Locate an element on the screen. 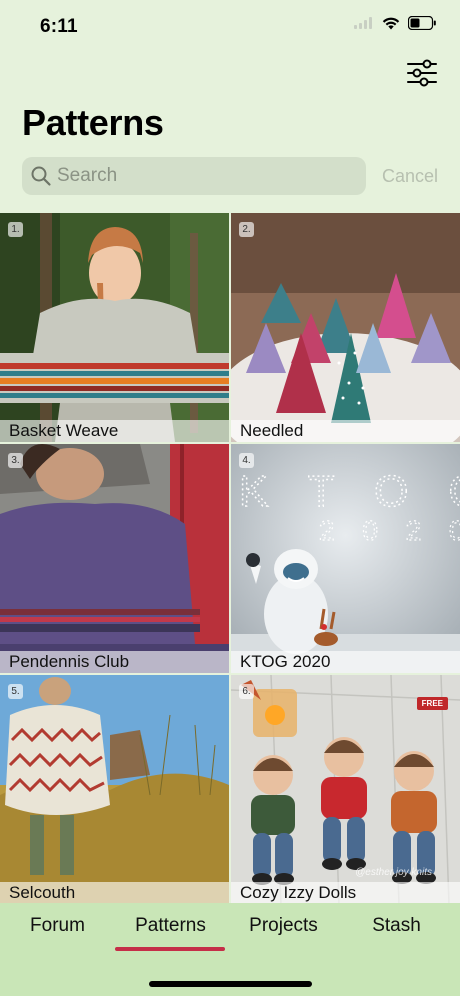 This screenshot has height=996, width=460. free-badge: FREE is located at coordinates (432, 703).